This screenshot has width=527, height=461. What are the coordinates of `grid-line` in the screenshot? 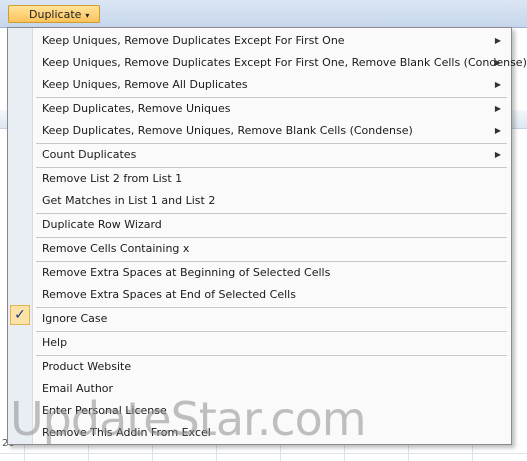 It's located at (263, 453).